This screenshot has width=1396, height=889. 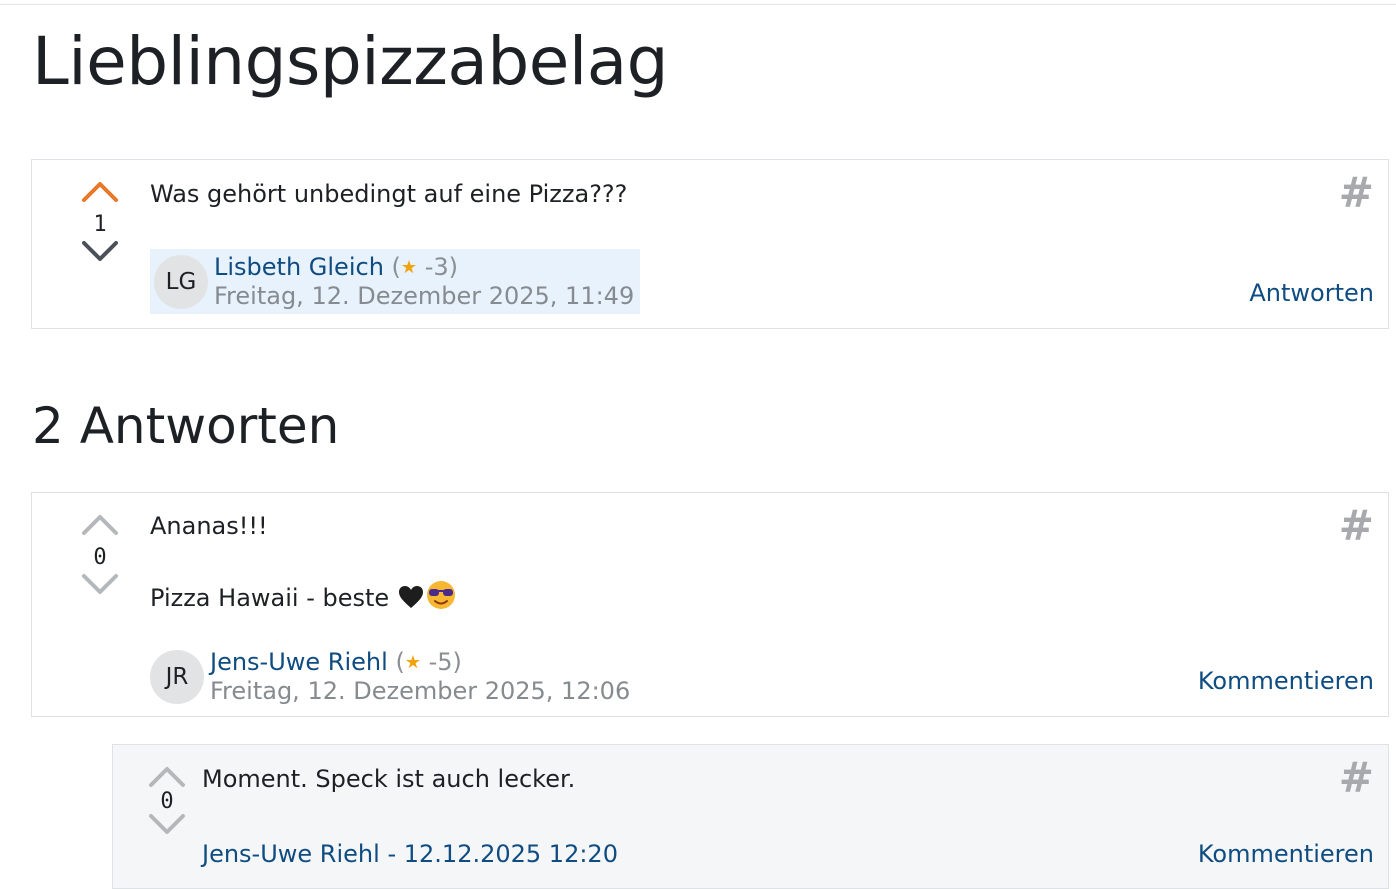 What do you see at coordinates (410, 597) in the screenshot?
I see `black-heart-emoji` at bounding box center [410, 597].